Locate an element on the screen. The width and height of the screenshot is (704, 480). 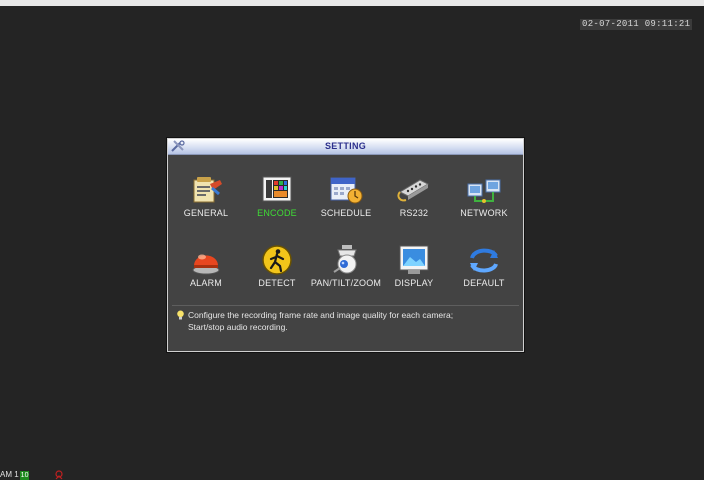
alarm-label: ALARM is located at coordinates (205, 283).